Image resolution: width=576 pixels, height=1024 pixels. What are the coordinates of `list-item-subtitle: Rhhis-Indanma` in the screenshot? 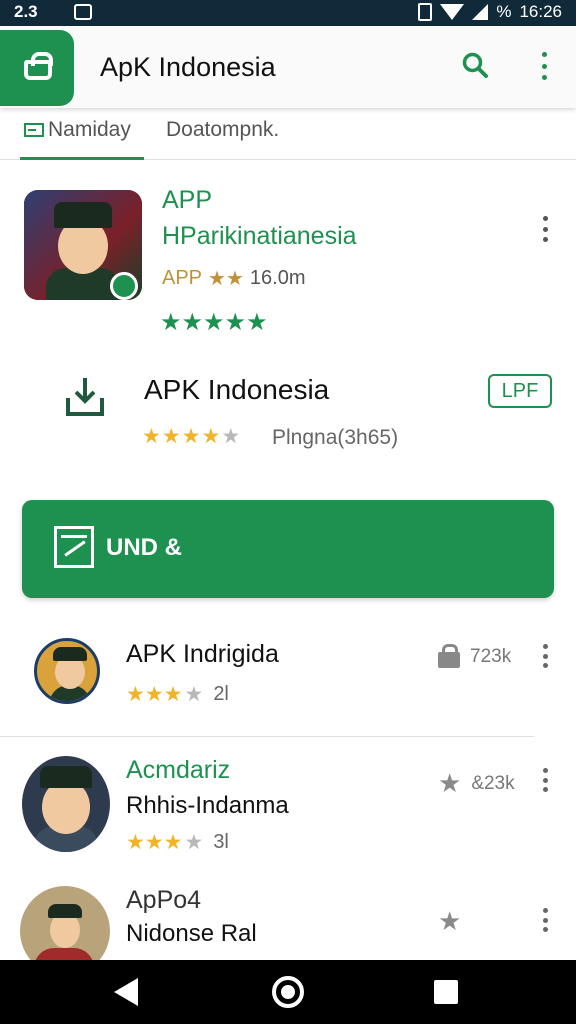 It's located at (207, 805).